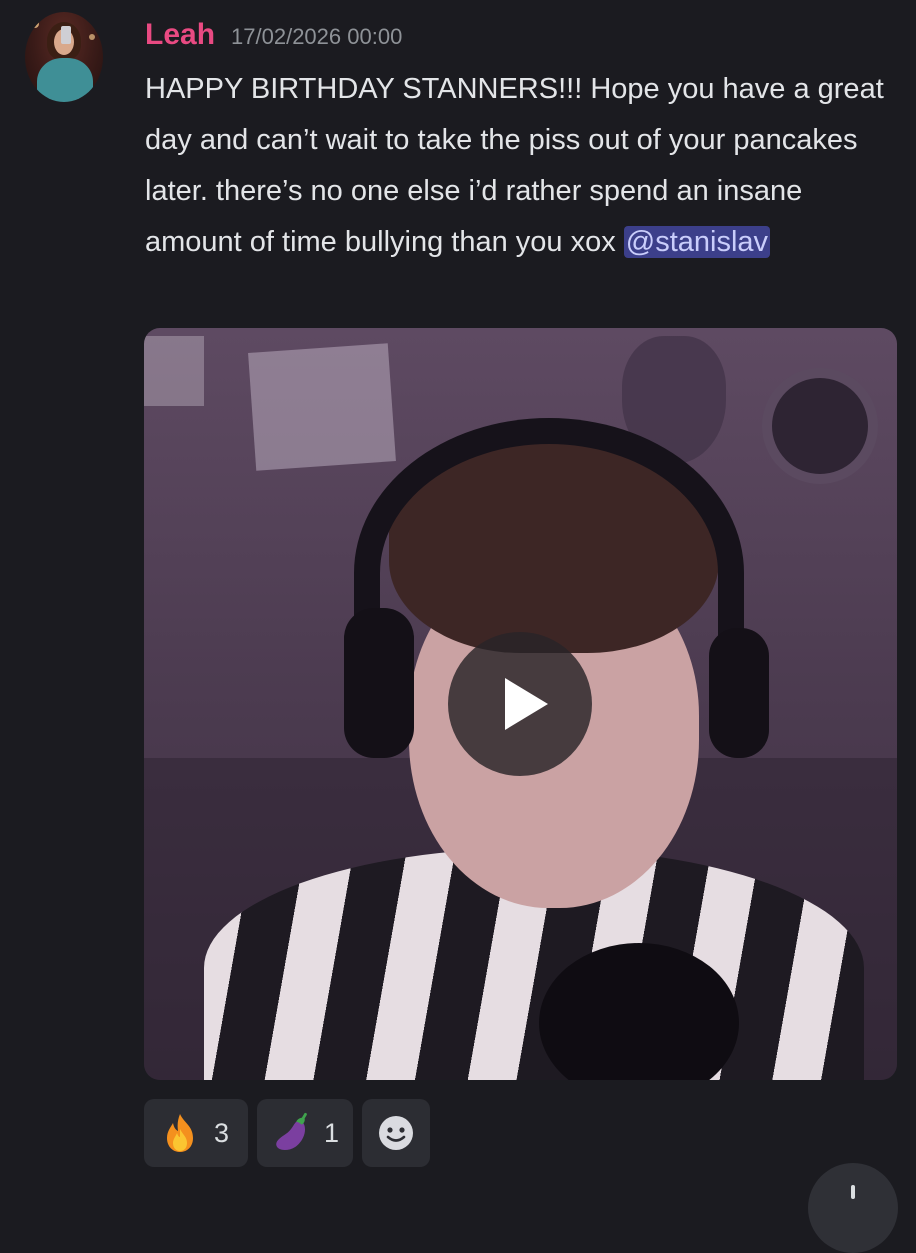 The image size is (916, 1253). I want to click on add-reaction-icon, so click(396, 1133).